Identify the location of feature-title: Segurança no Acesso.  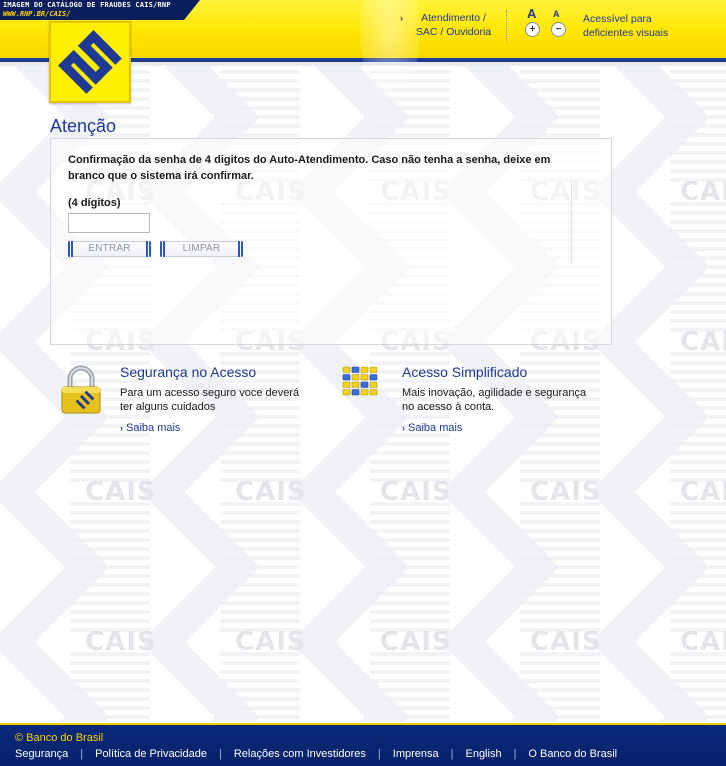
(188, 372).